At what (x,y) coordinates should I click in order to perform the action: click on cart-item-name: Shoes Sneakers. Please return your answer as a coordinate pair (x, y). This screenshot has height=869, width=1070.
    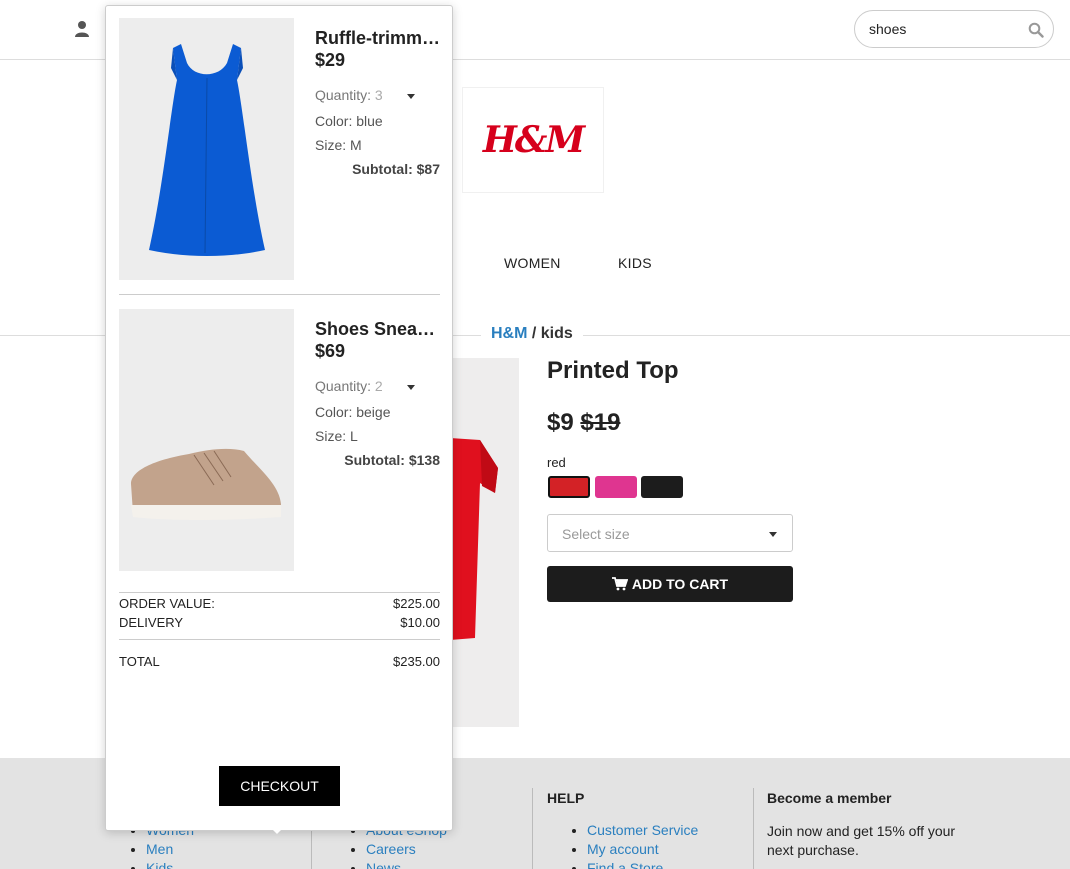
    Looking at the image, I should click on (378, 329).